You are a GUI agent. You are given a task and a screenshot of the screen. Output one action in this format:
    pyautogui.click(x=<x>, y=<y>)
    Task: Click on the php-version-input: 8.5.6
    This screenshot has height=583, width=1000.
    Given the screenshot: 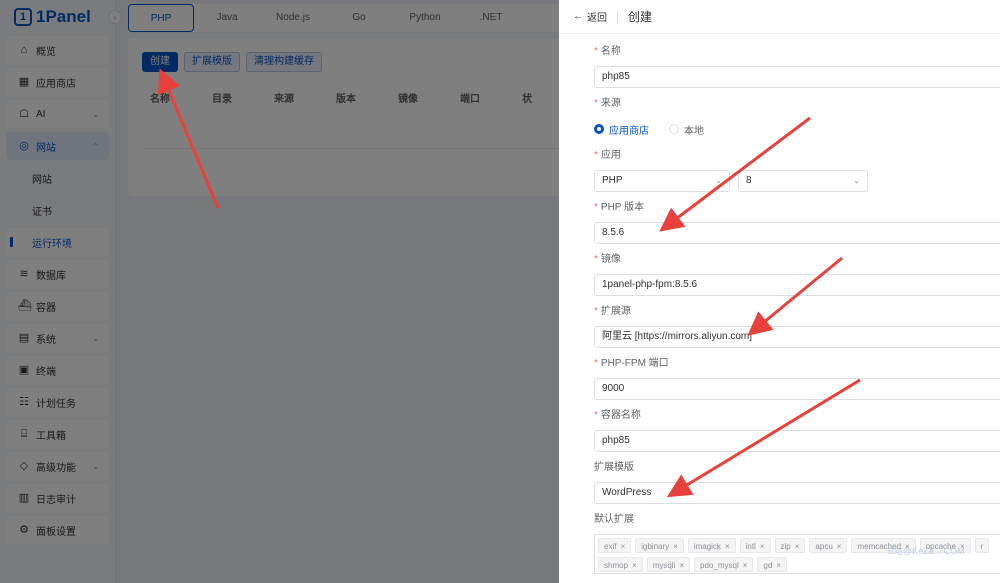 What is the action you would take?
    pyautogui.click(x=797, y=233)
    